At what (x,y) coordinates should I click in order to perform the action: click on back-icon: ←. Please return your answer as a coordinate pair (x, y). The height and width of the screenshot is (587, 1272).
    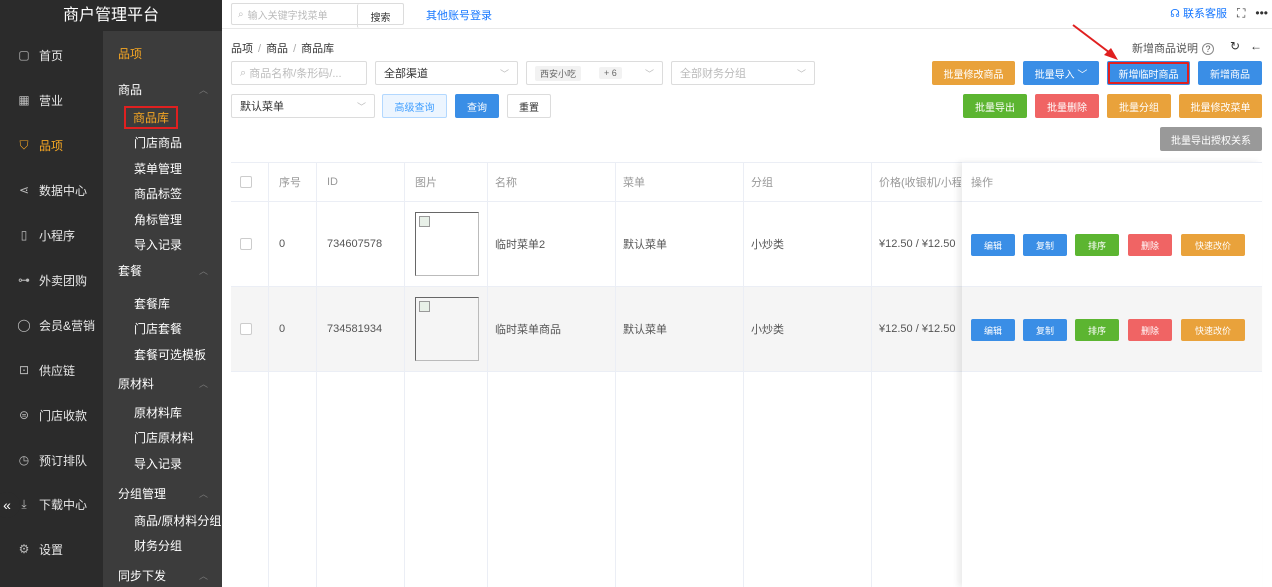
    Looking at the image, I should click on (1256, 46).